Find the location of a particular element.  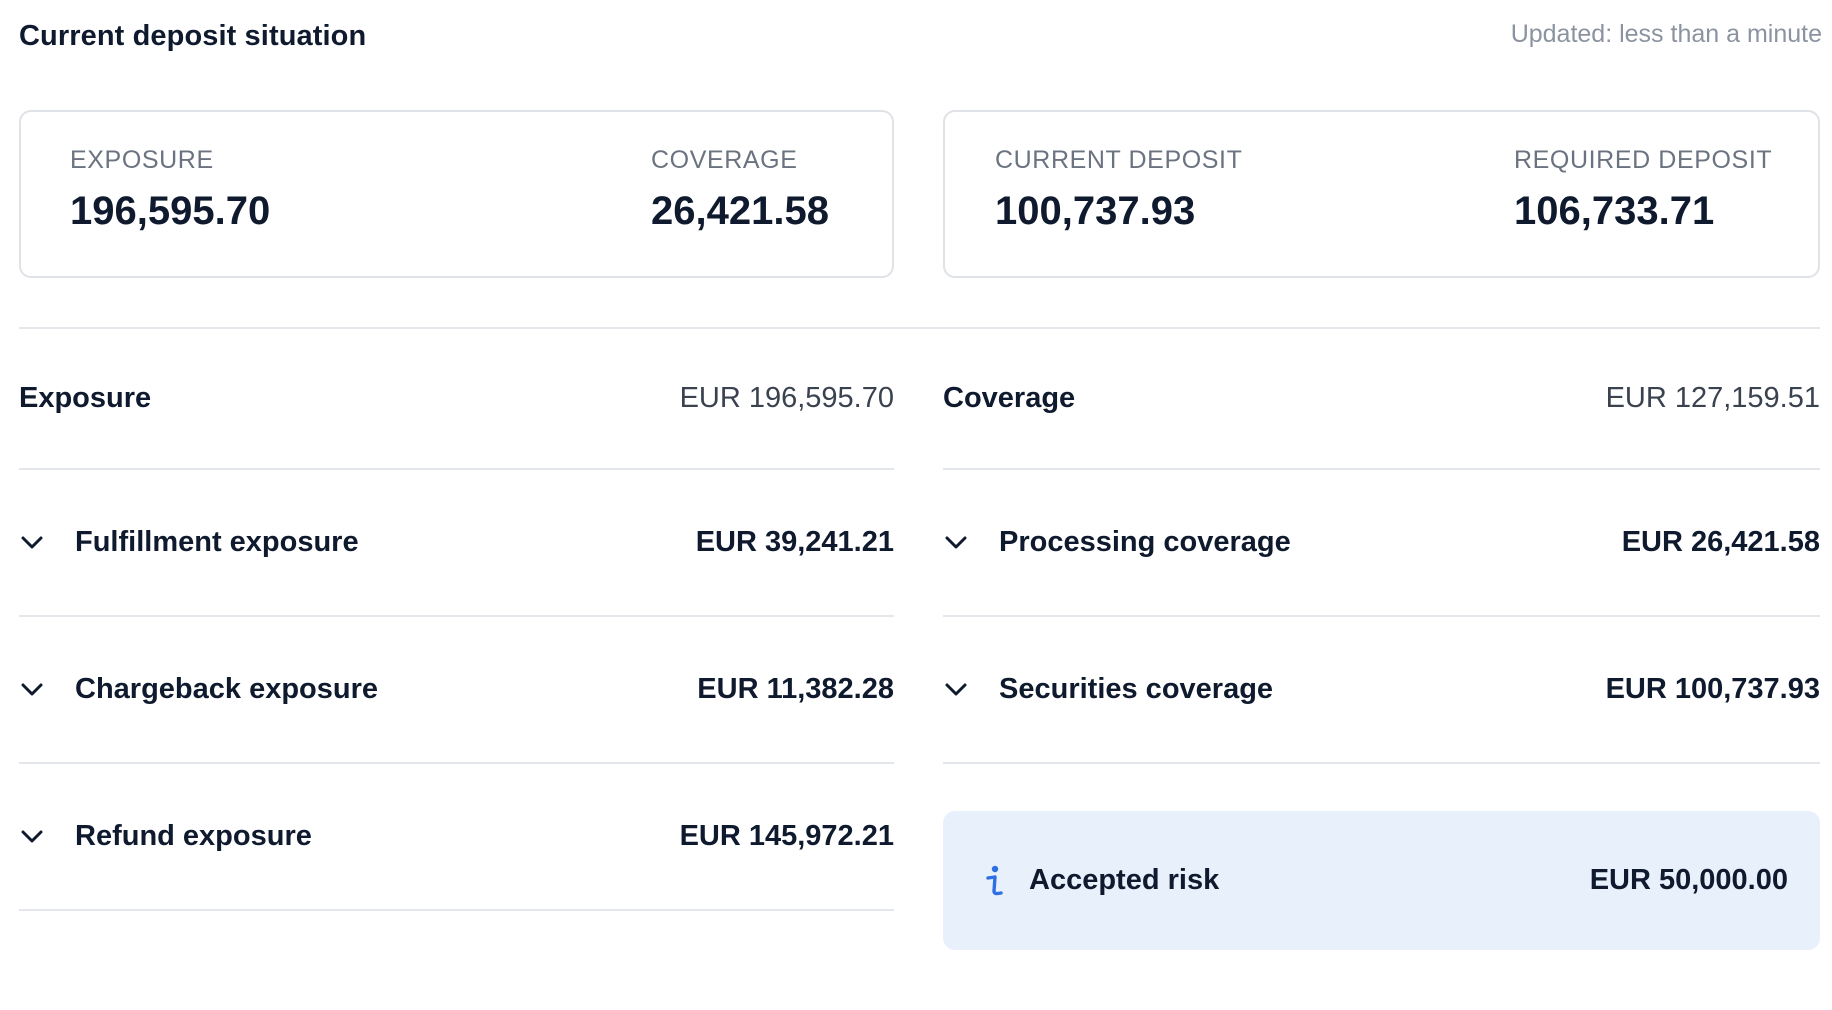

chargeback-exposure-label-group: Chargeback exposure is located at coordinates (198, 689).